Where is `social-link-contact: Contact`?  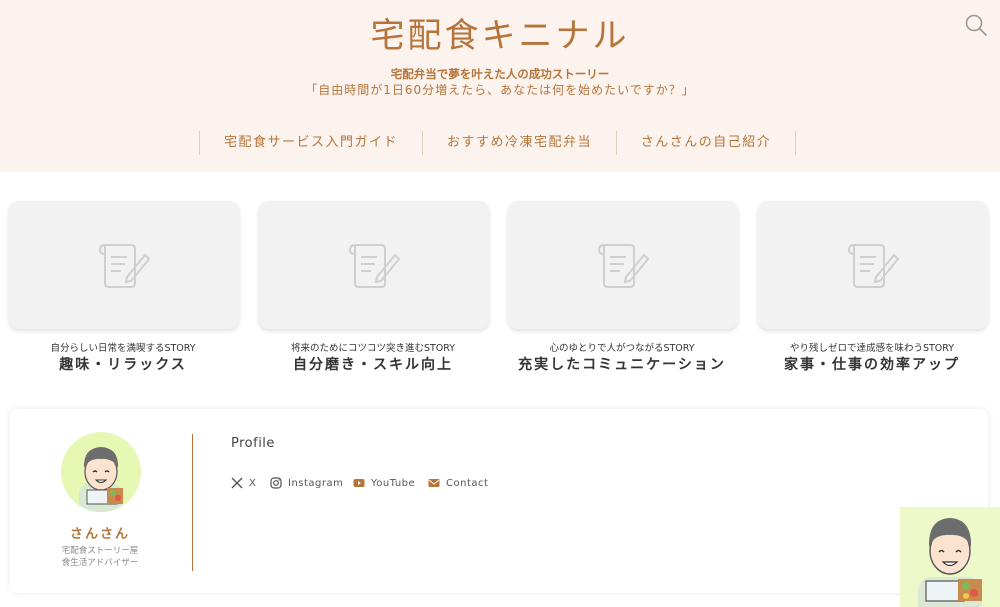
social-link-contact: Contact is located at coordinates (458, 483).